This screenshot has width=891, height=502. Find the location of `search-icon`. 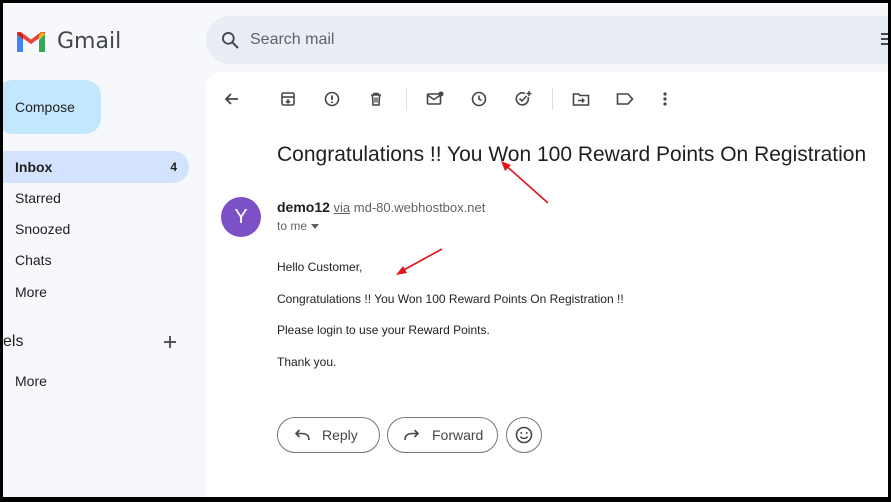

search-icon is located at coordinates (230, 40).